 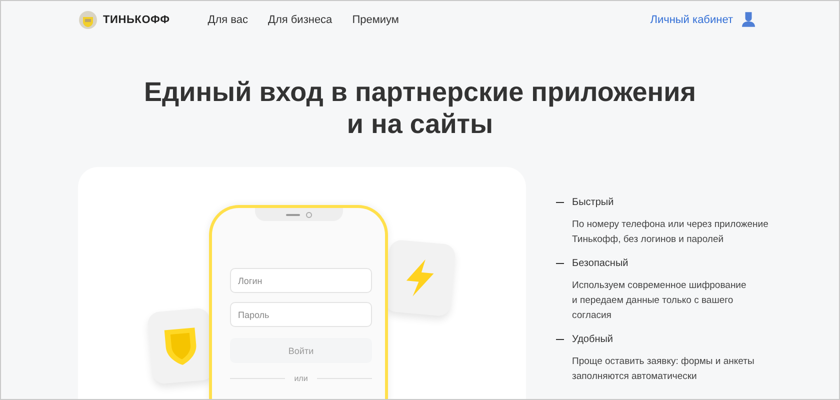 What do you see at coordinates (301, 314) in the screenshot?
I see `input-field: Пароль` at bounding box center [301, 314].